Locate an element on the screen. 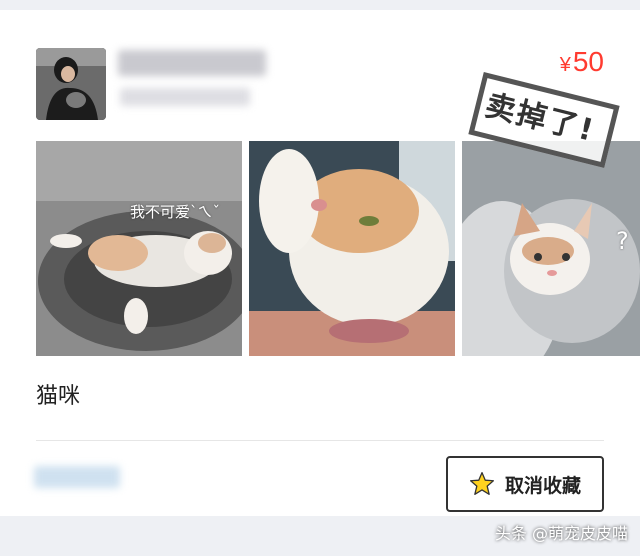 This screenshot has height=556, width=640. avatar-image is located at coordinates (71, 84).